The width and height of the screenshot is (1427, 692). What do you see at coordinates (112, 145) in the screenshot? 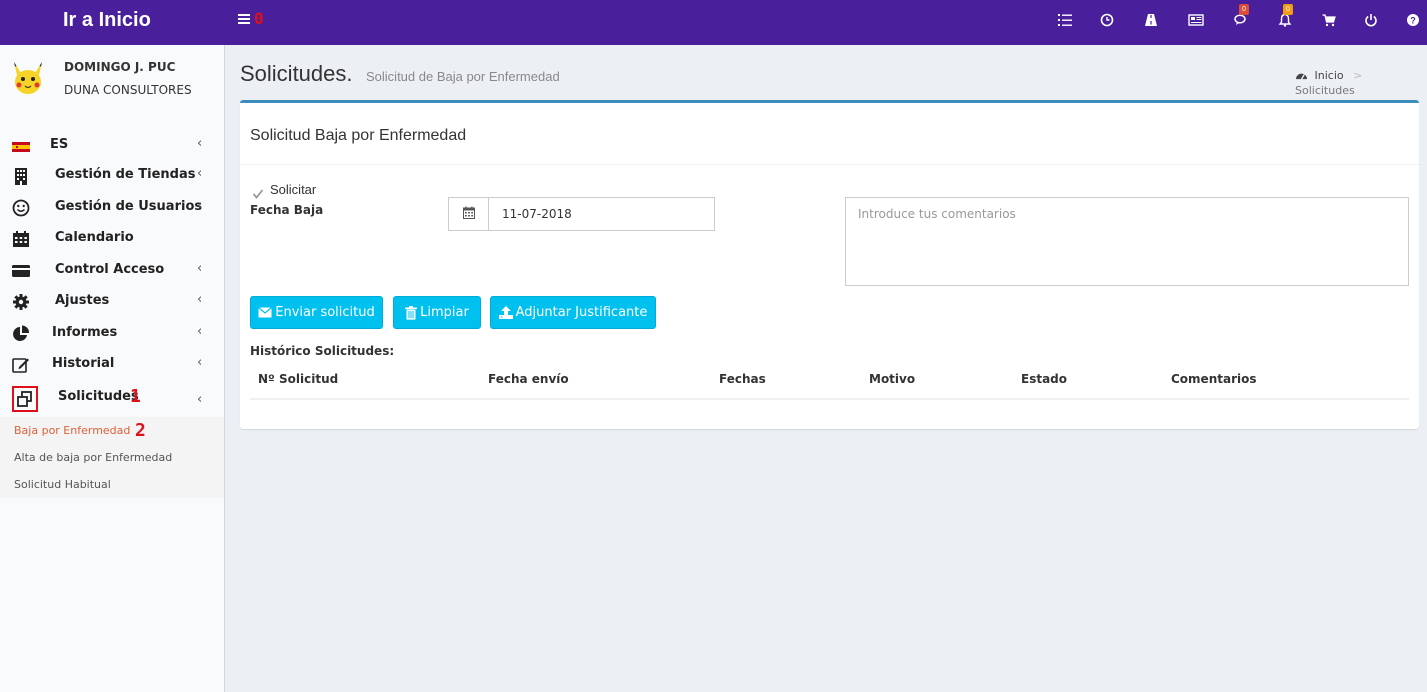
I see `sidebar-item-language: ES ‹` at bounding box center [112, 145].